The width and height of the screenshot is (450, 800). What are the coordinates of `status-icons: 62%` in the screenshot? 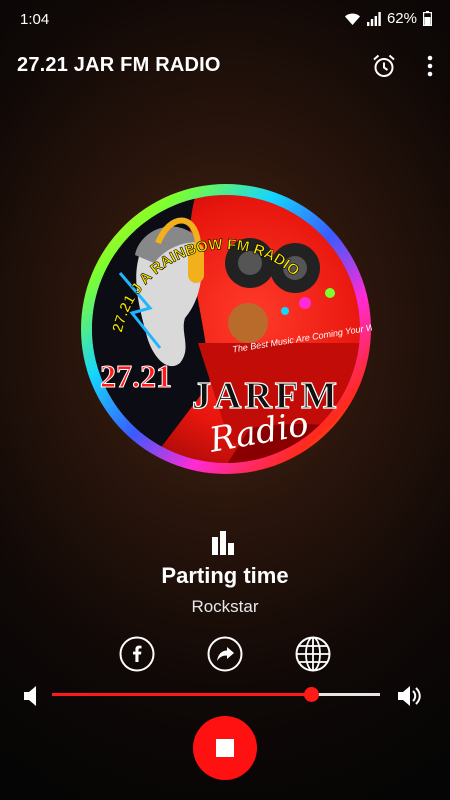 It's located at (388, 18).